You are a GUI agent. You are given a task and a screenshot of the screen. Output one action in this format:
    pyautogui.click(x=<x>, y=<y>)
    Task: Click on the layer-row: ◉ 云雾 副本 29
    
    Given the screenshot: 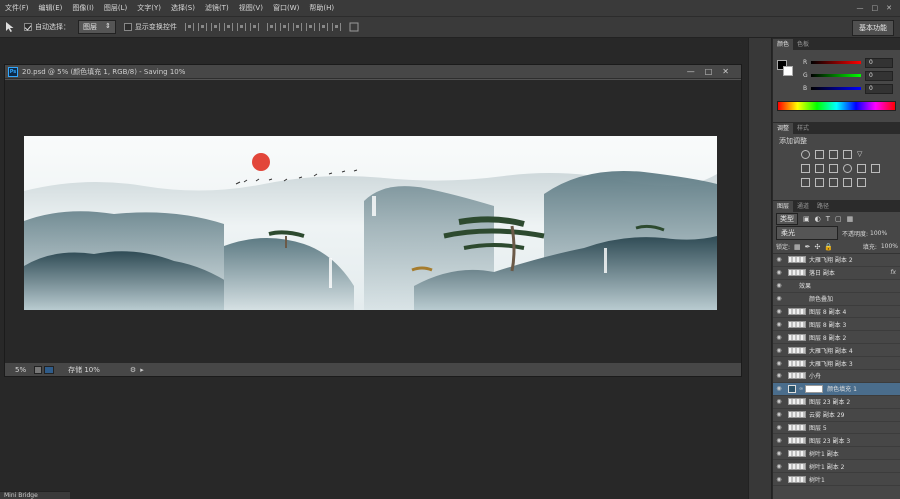 What is the action you would take?
    pyautogui.click(x=836, y=415)
    